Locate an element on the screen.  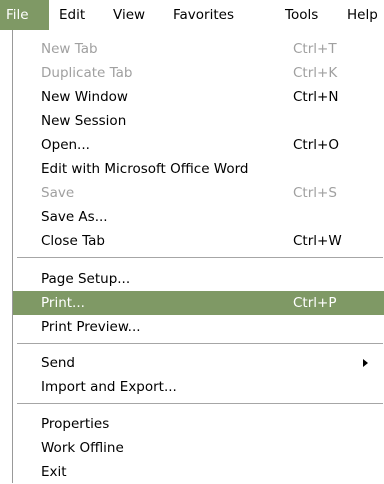
menu-edit: Edit is located at coordinates (81, 15).